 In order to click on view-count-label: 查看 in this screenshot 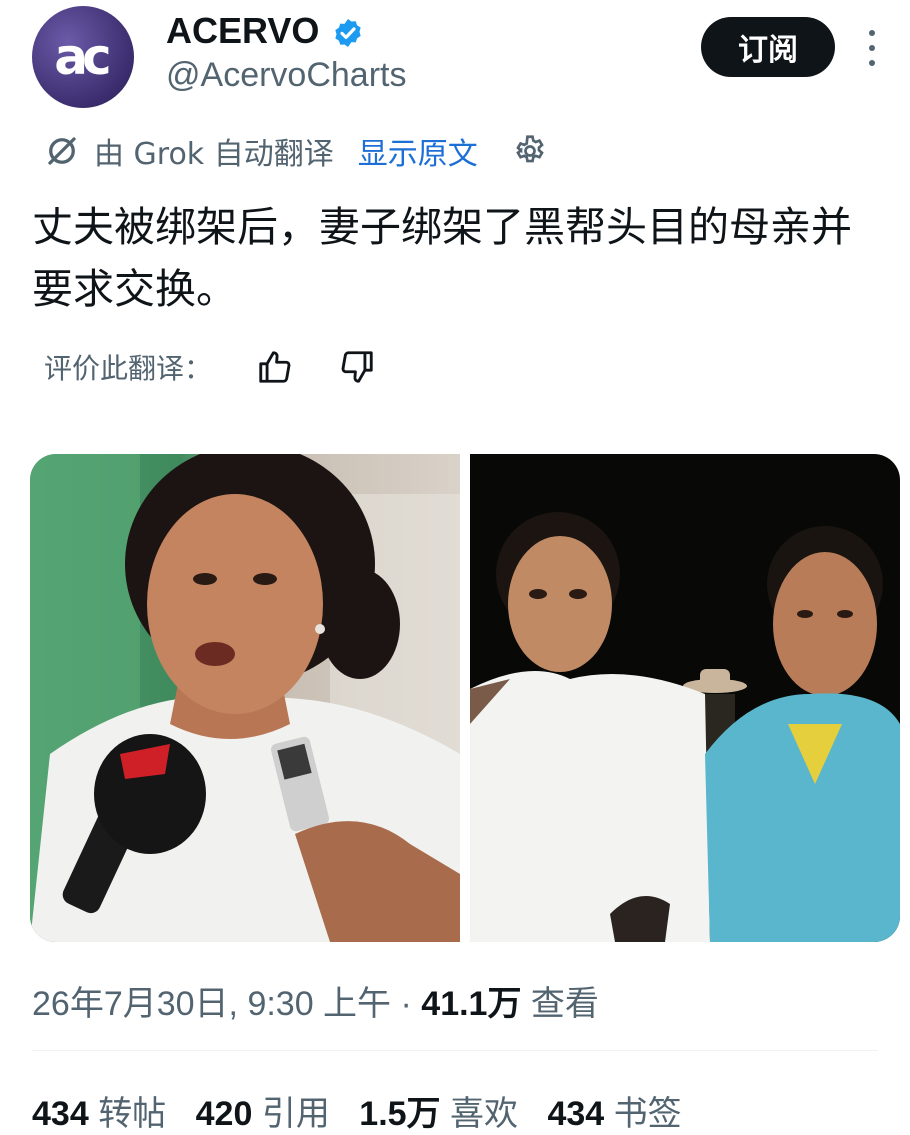, I will do `click(560, 1004)`.